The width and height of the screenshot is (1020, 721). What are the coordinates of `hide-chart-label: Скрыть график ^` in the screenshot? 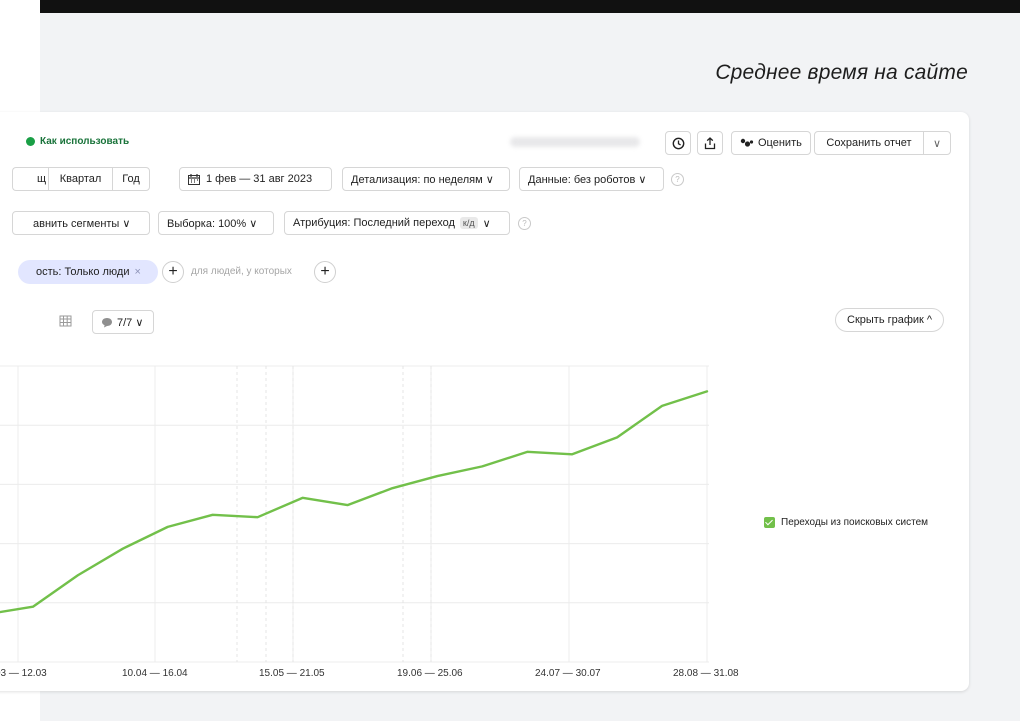 It's located at (890, 320).